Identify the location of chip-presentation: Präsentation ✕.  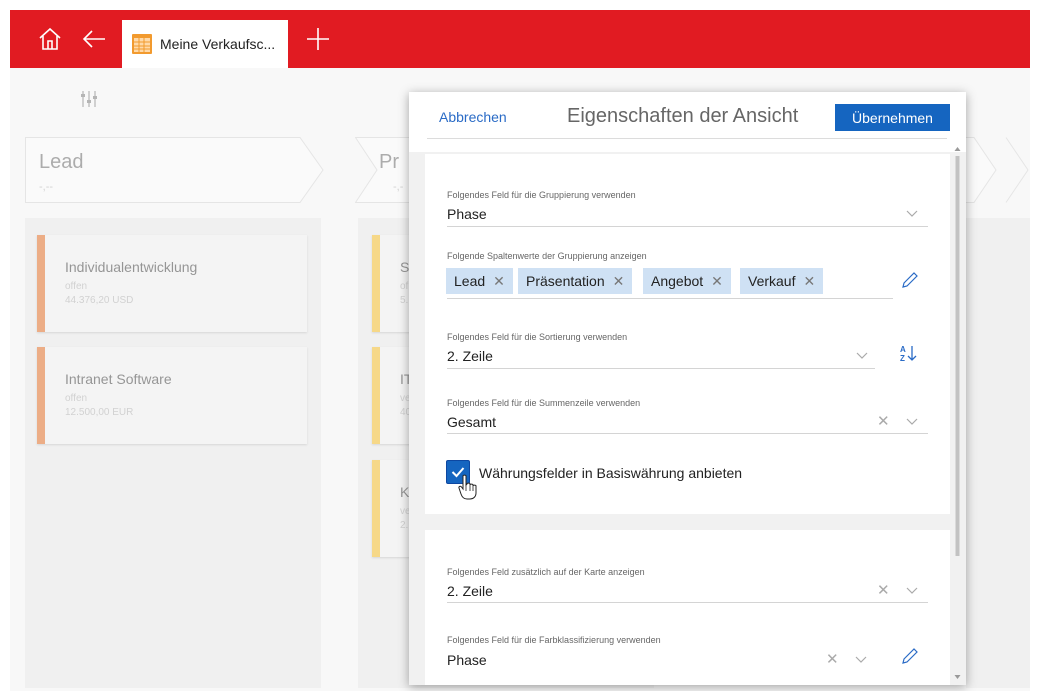
(575, 281).